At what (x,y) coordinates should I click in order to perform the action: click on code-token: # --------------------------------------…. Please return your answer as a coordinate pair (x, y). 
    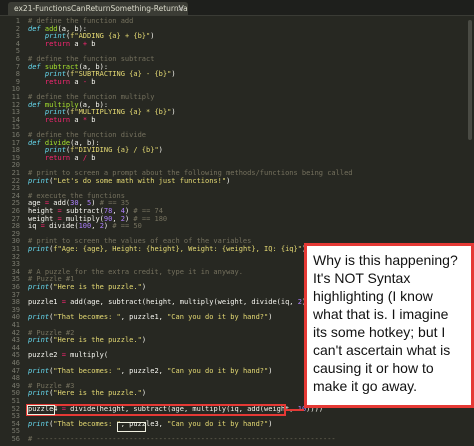
    Looking at the image, I should click on (182, 439).